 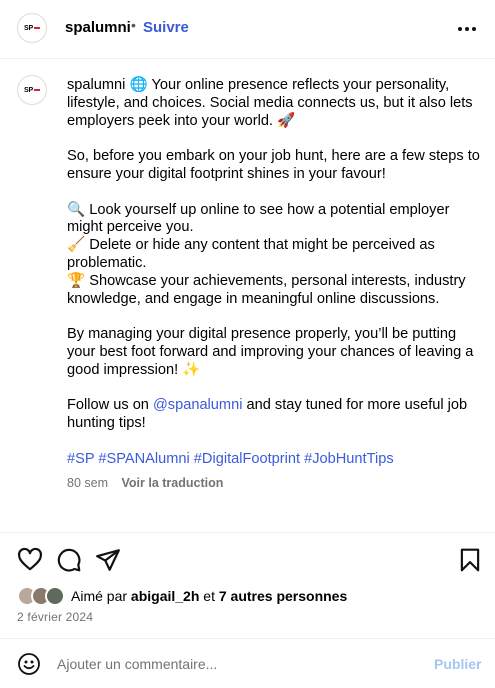 What do you see at coordinates (457, 664) in the screenshot?
I see `publish-button: Publier` at bounding box center [457, 664].